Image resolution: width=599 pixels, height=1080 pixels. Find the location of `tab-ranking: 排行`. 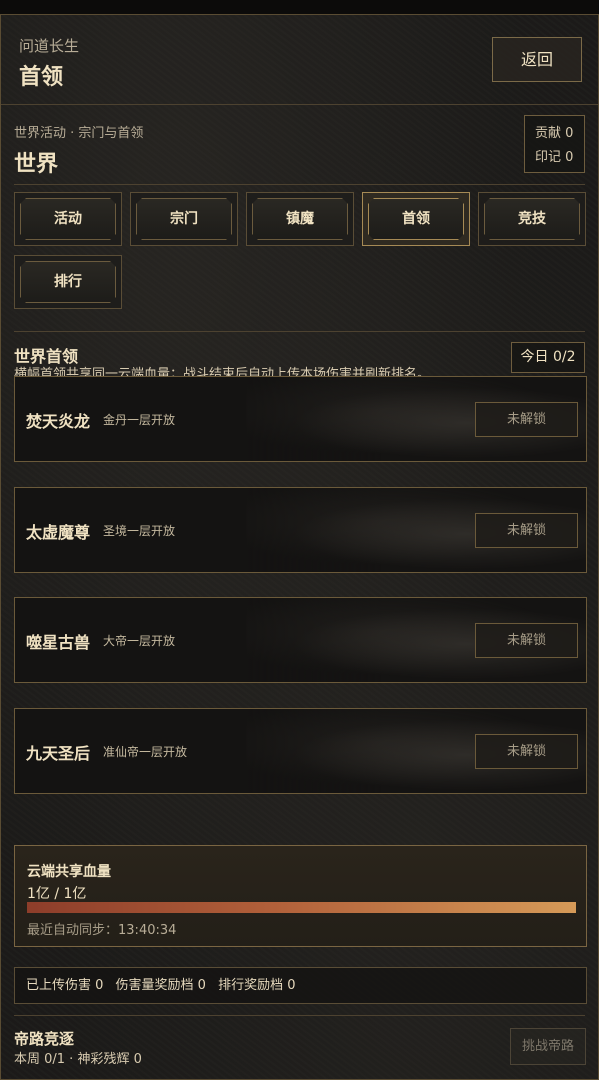

tab-ranking: 排行 is located at coordinates (68, 282).